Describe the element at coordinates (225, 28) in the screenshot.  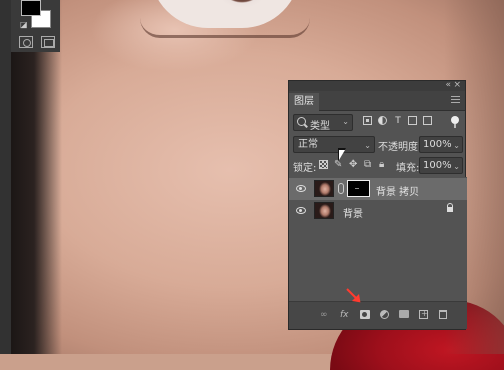
I see `photo-lashline` at that location.